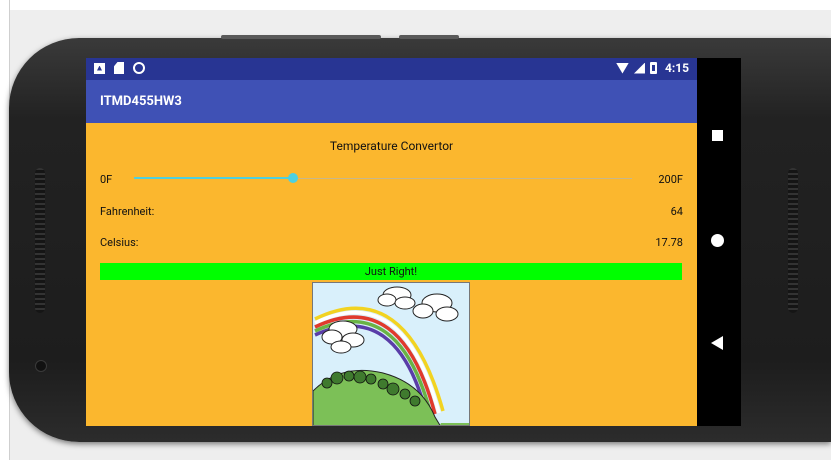  What do you see at coordinates (717, 343) in the screenshot?
I see `back-icon` at bounding box center [717, 343].